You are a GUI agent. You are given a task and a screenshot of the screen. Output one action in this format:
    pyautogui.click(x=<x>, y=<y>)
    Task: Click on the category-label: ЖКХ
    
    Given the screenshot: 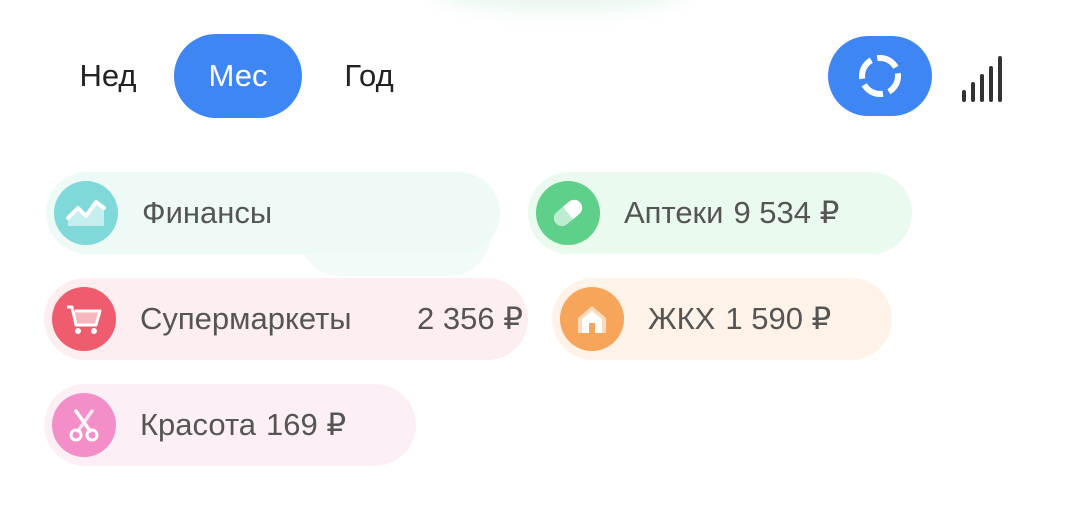 What is the action you would take?
    pyautogui.click(x=682, y=318)
    